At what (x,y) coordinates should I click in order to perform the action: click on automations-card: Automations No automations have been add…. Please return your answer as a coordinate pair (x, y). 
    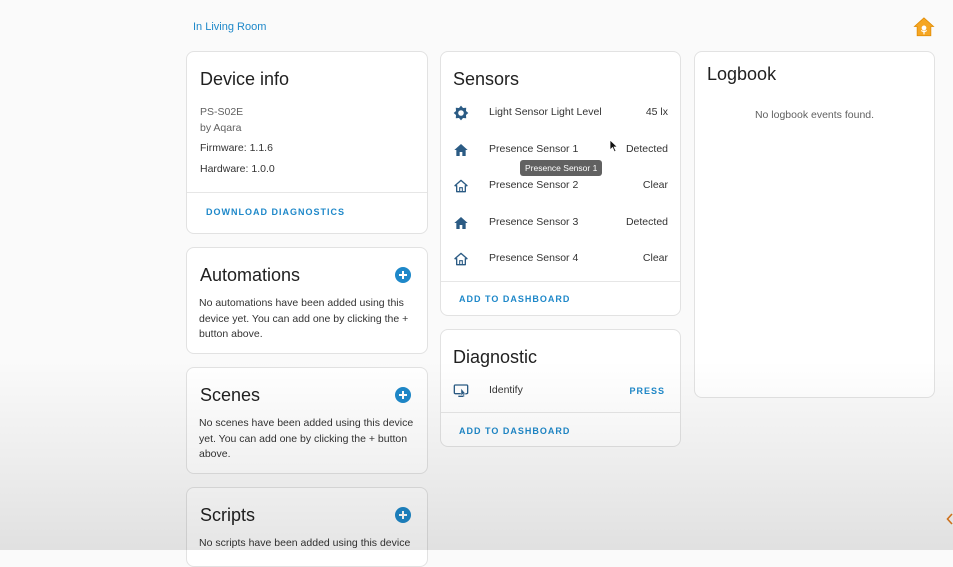
    Looking at the image, I should click on (307, 300).